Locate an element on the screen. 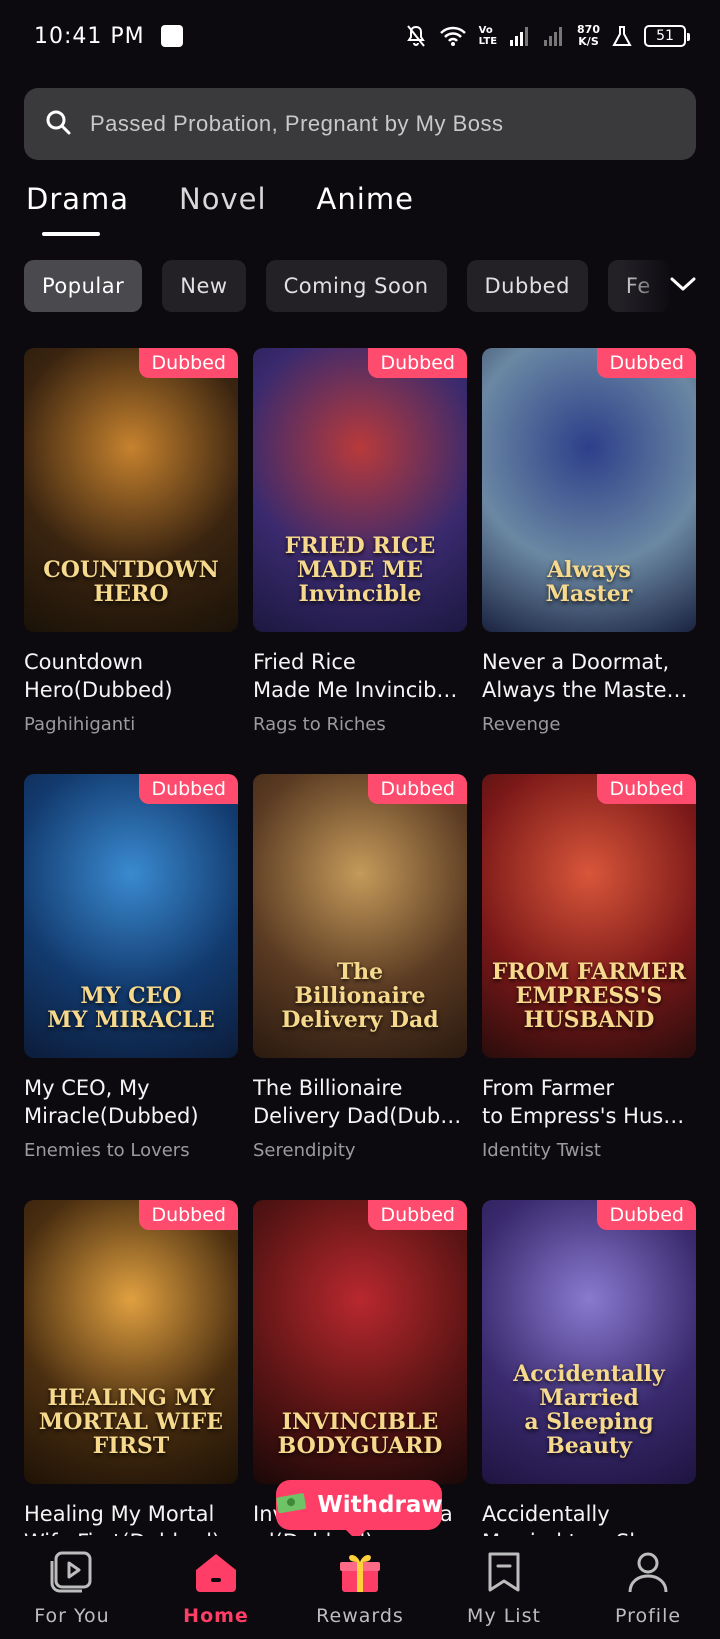 This screenshot has width=720, height=1639. poster-title-art: Accidentally Married a Sleeping Beauty is located at coordinates (589, 1410).